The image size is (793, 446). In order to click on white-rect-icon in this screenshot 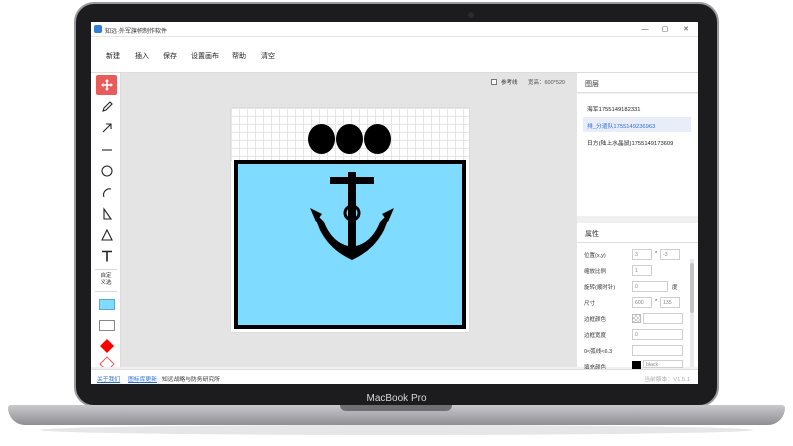, I will do `click(106, 325)`.